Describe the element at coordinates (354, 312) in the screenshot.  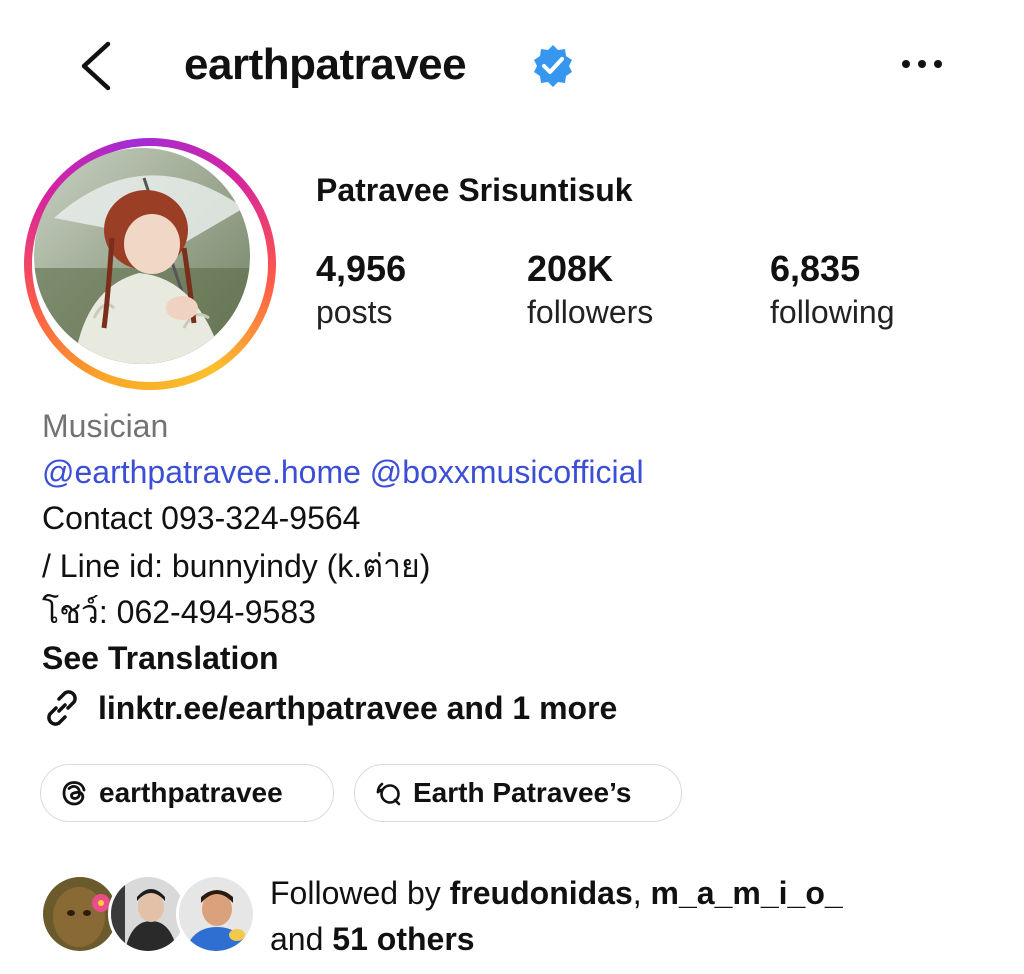
I see `posts-label: posts` at that location.